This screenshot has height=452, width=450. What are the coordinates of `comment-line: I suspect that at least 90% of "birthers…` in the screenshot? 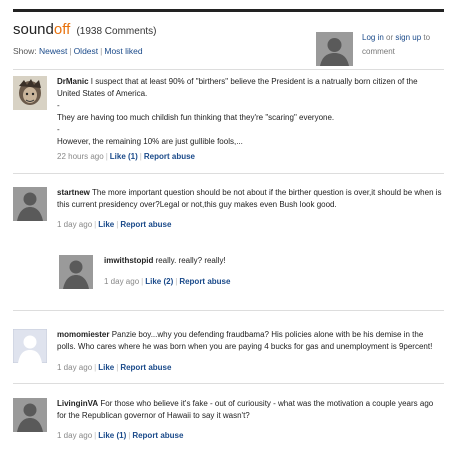 It's located at (237, 87).